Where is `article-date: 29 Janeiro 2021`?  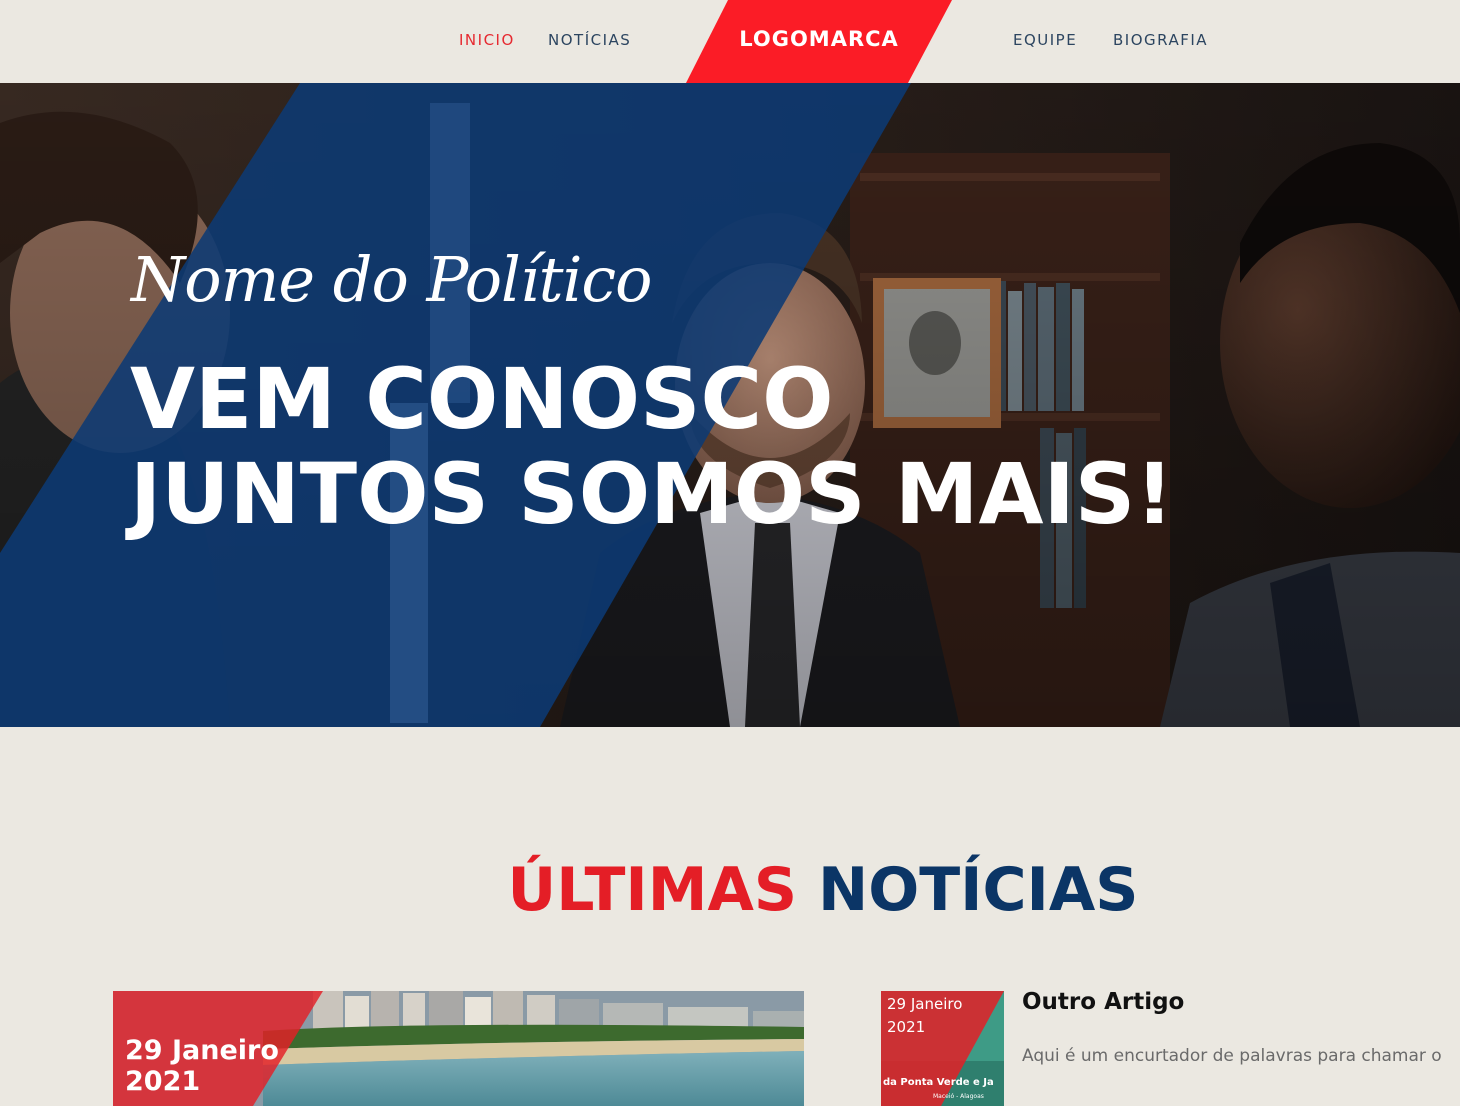
article-date: 29 Janeiro 2021 is located at coordinates (924, 1016).